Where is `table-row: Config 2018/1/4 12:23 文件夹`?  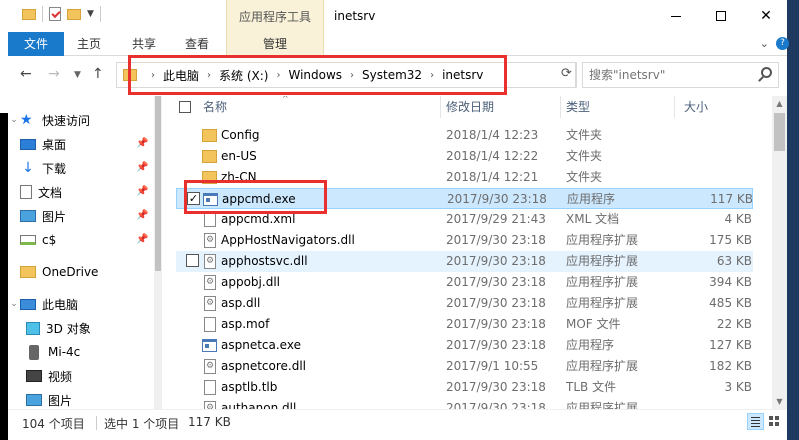 table-row: Config 2018/1/4 12:23 文件夹 is located at coordinates (464, 135).